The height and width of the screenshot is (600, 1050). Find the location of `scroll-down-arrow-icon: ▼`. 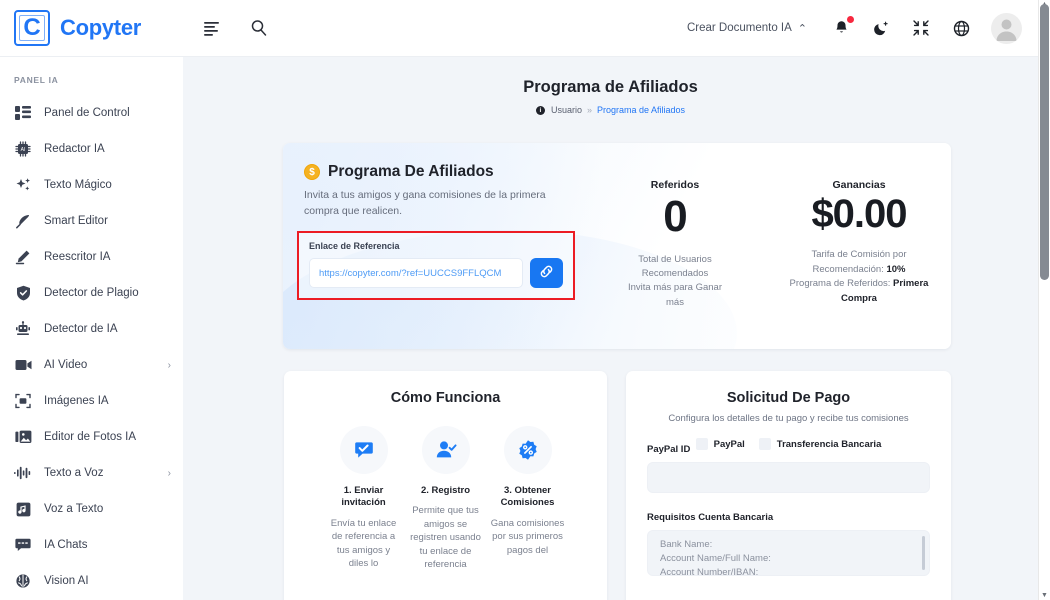

scroll-down-arrow-icon: ▼ is located at coordinates (1044, 595).